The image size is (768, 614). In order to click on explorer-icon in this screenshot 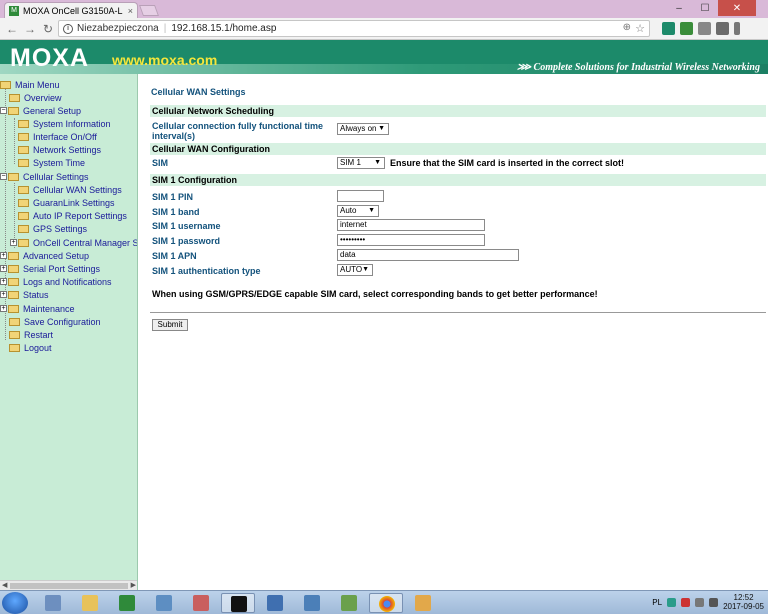, I will do `click(53, 603)`.